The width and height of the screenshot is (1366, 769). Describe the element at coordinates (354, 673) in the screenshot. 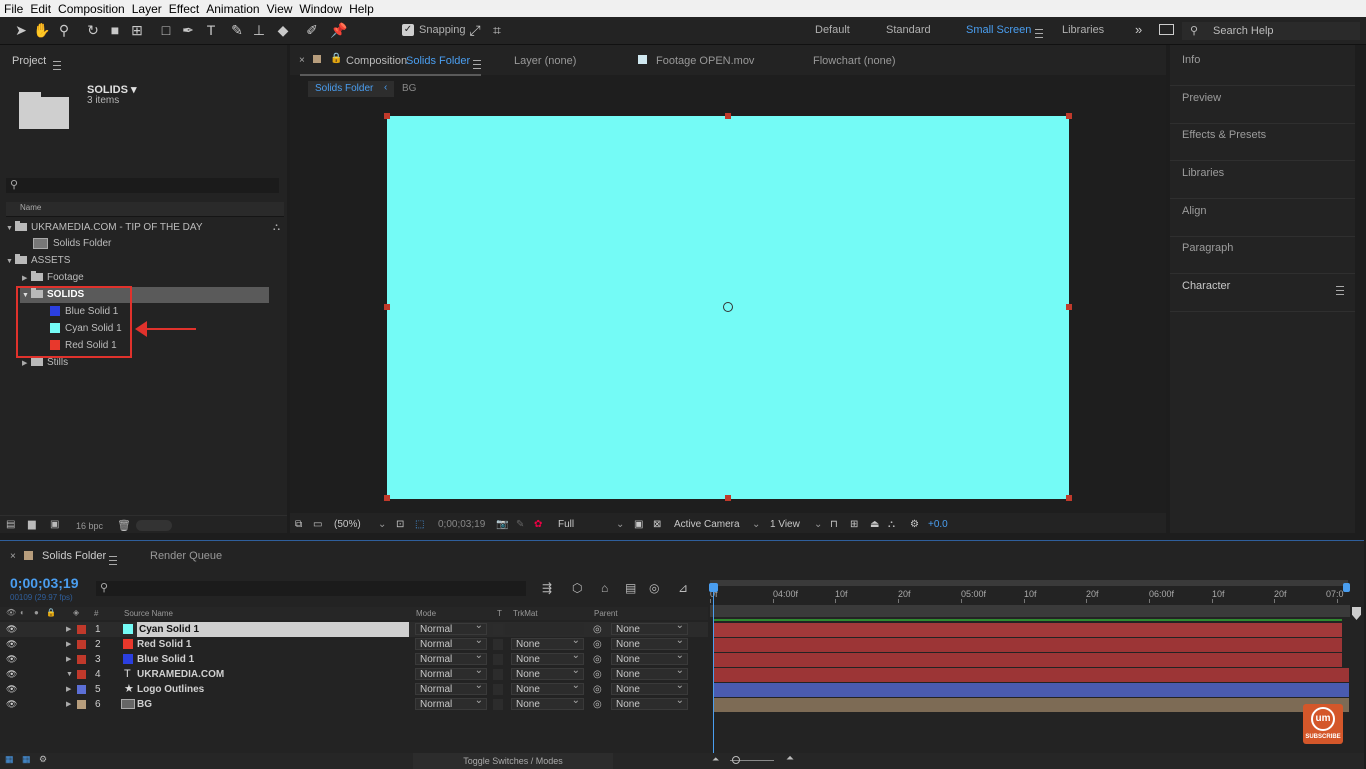

I see `layer-row: 👁 ▼ 4 T UKRAMEDIA.COM Normal None ◎ None` at that location.